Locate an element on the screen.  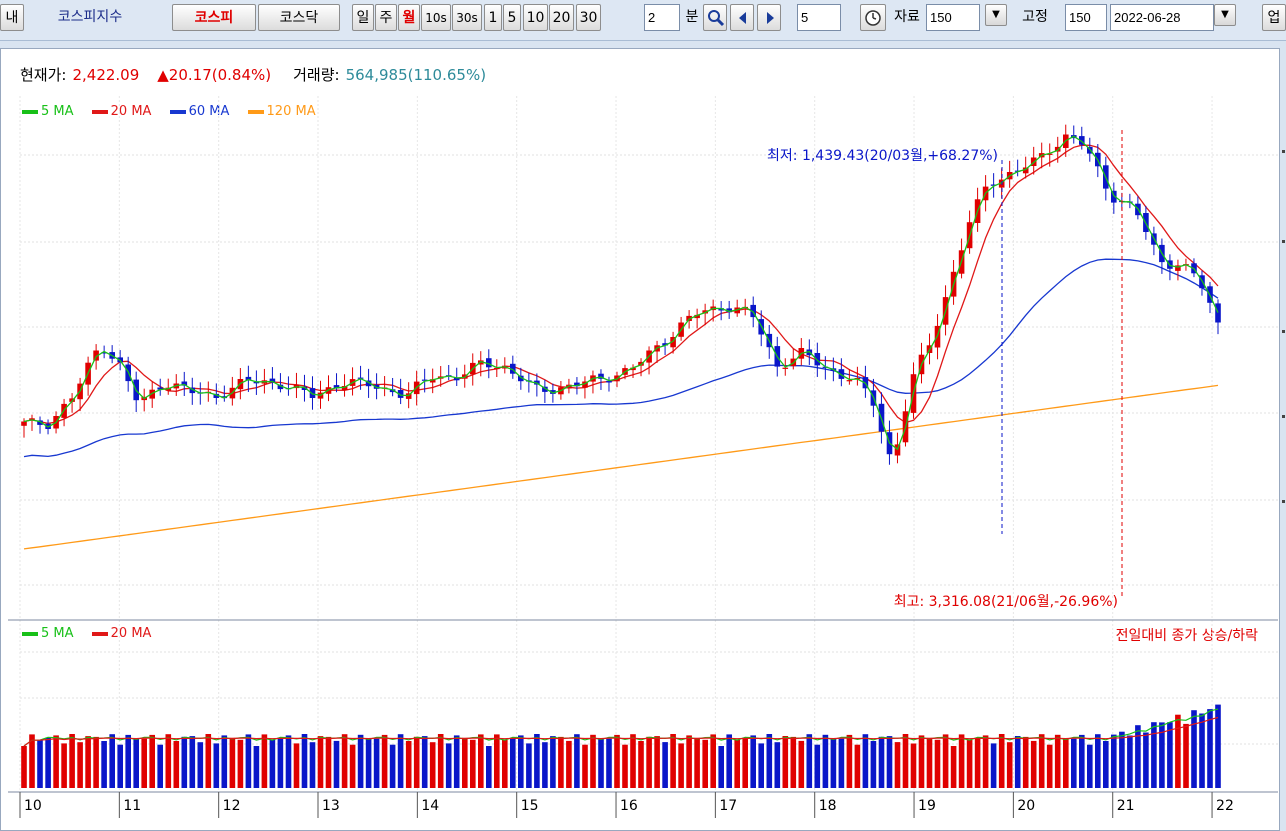
x-tick-label: 10 is located at coordinates (33, 806).